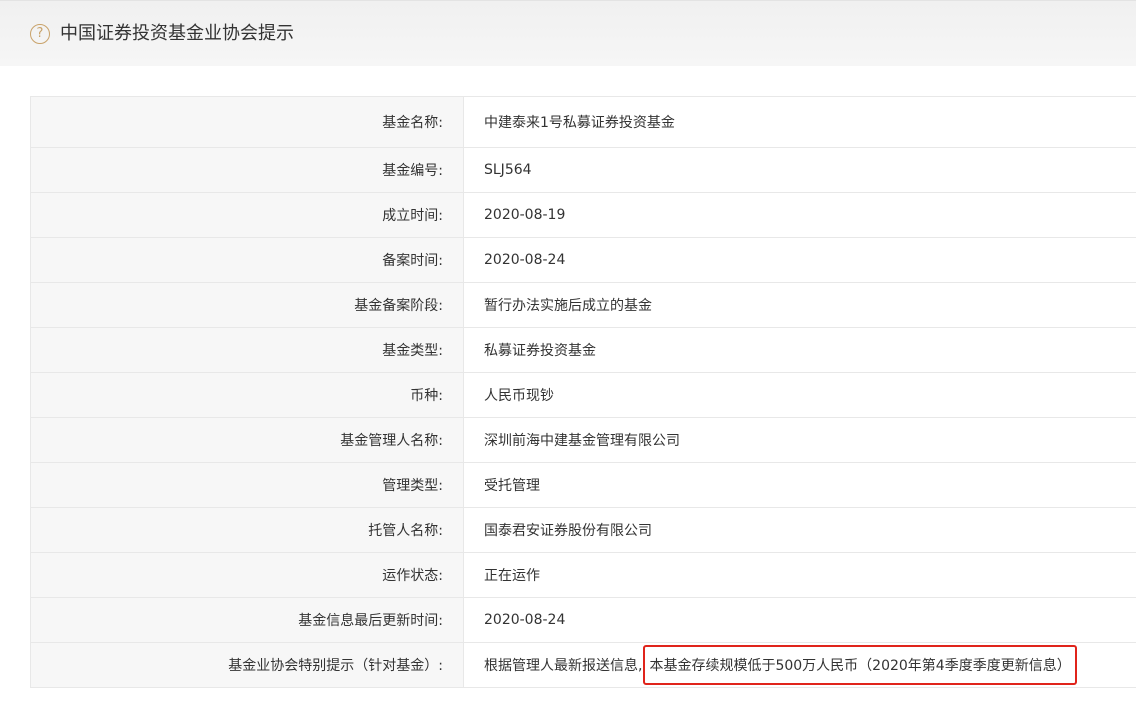 The height and width of the screenshot is (710, 1136). Describe the element at coordinates (40, 34) in the screenshot. I see `question-circle-icon: ?` at that location.